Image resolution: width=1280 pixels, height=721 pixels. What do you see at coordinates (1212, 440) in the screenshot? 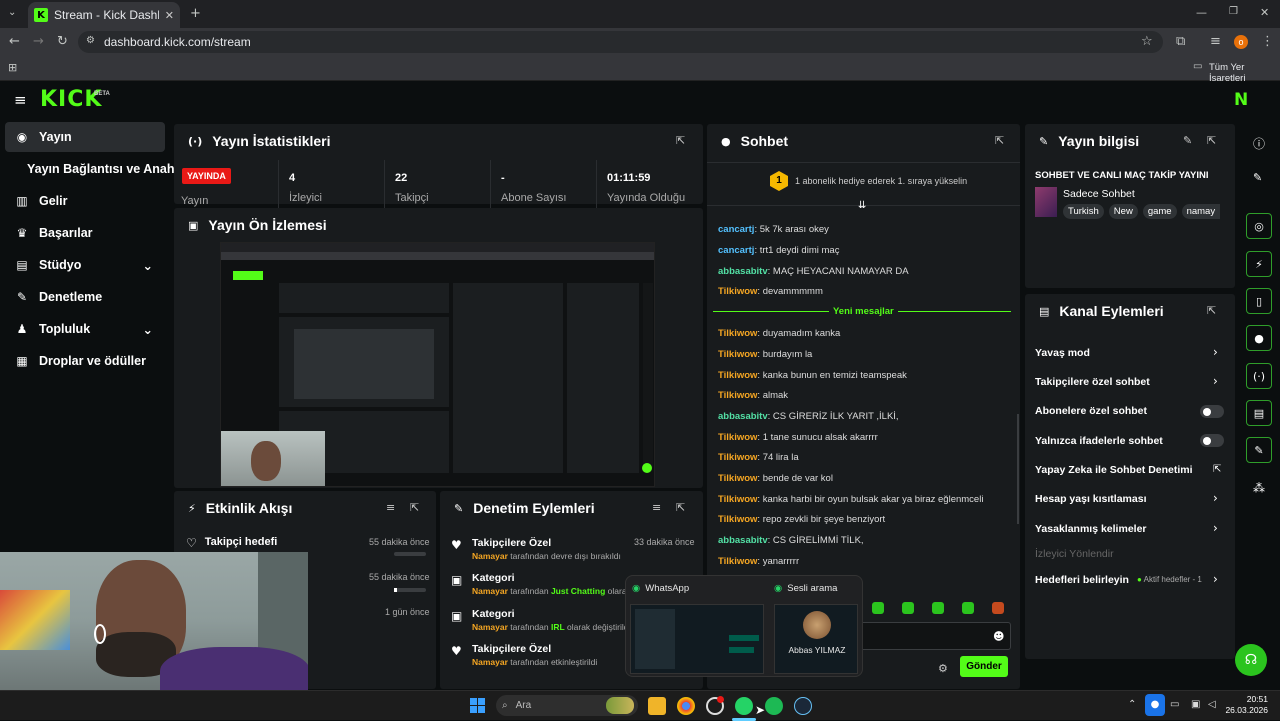
I see `emotes-only-toggle` at bounding box center [1212, 440].